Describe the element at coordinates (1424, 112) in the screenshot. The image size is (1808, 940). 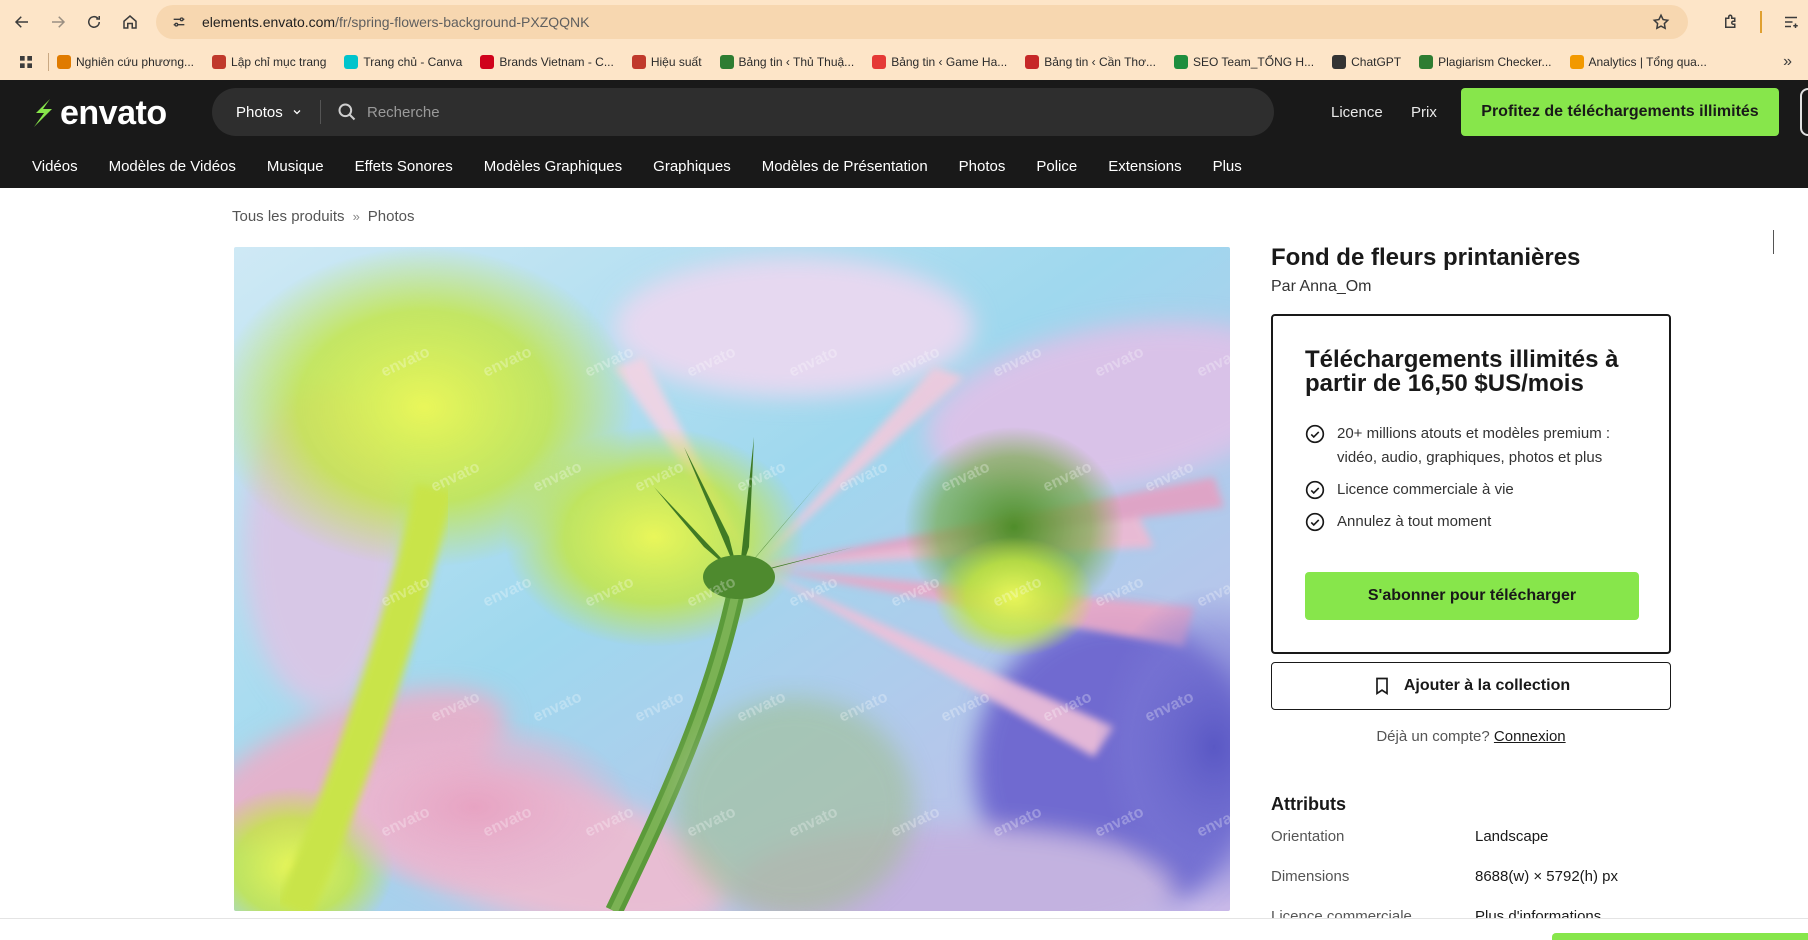
I see `pricing-link: Prix` at that location.